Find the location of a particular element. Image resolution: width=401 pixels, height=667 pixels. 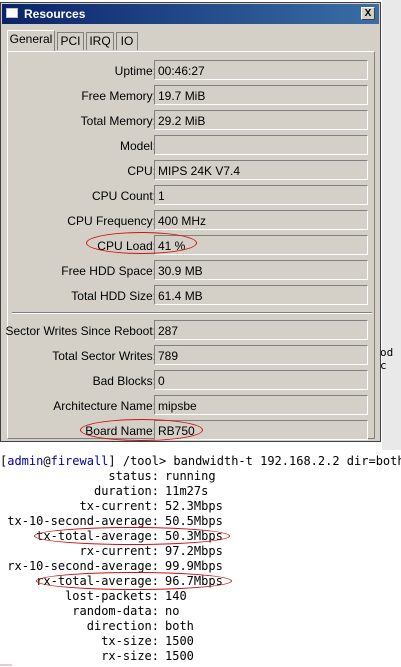

total-memory-field: 29.2 MiB is located at coordinates (261, 120).